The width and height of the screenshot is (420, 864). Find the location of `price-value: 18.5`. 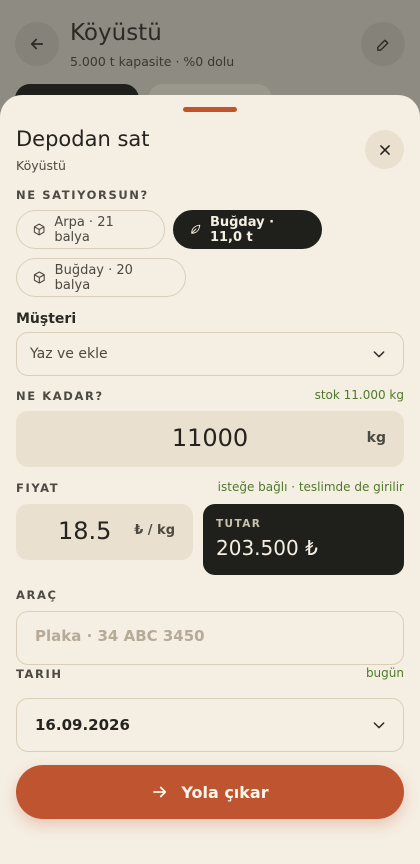

price-value: 18.5 is located at coordinates (85, 531).